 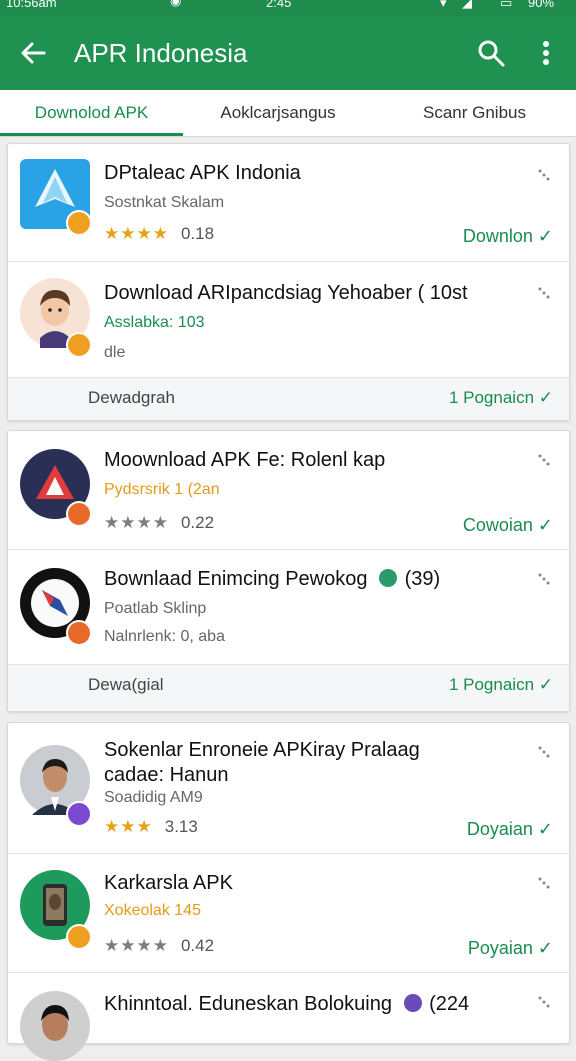 I want to click on status-sync-icon: ◉, so click(x=176, y=4).